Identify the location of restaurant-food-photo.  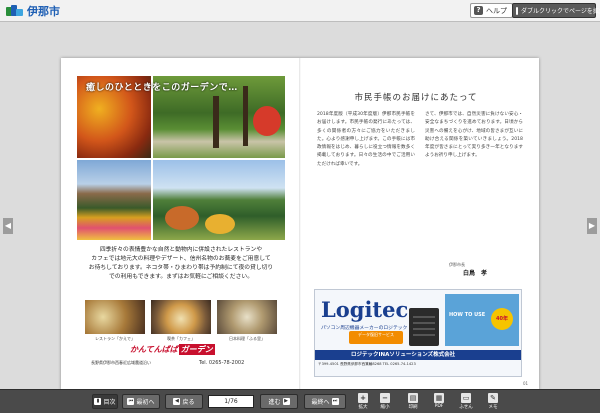
(115, 317).